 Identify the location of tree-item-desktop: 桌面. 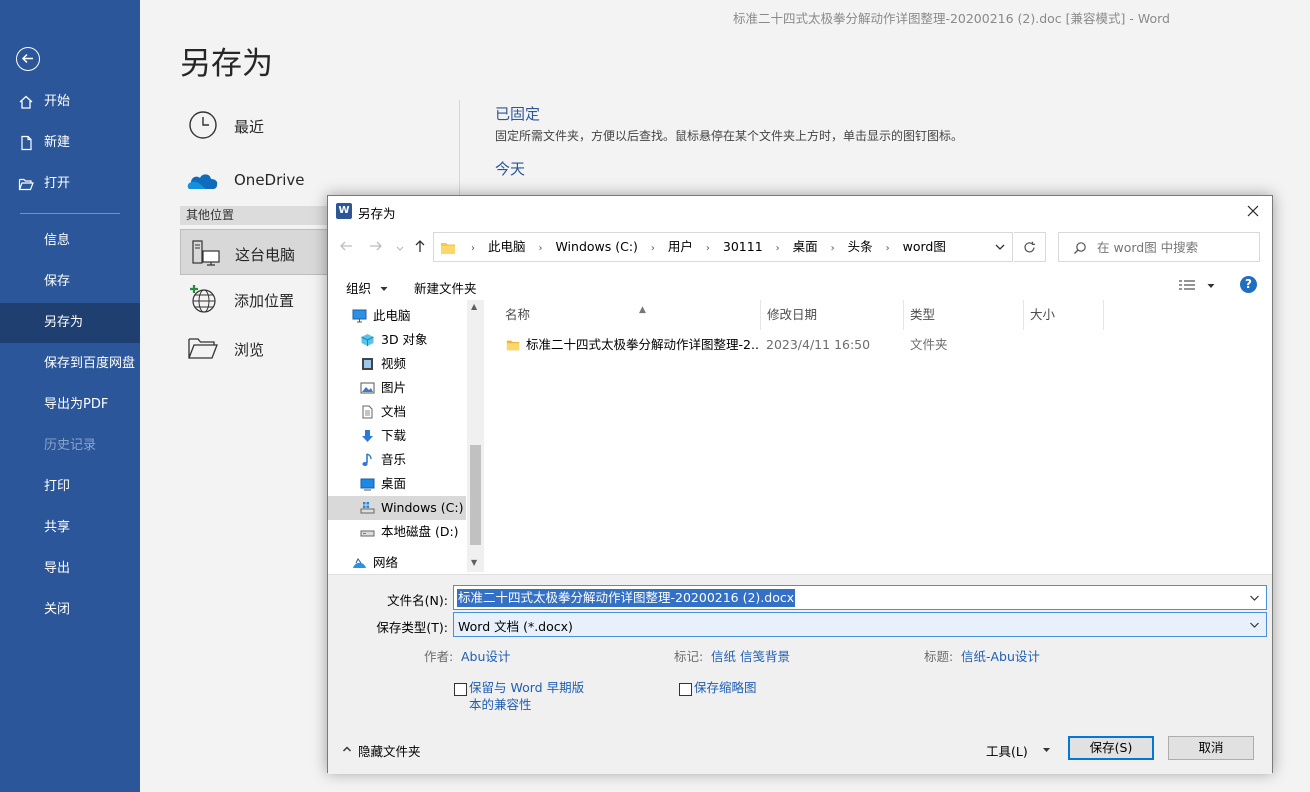
(398, 484).